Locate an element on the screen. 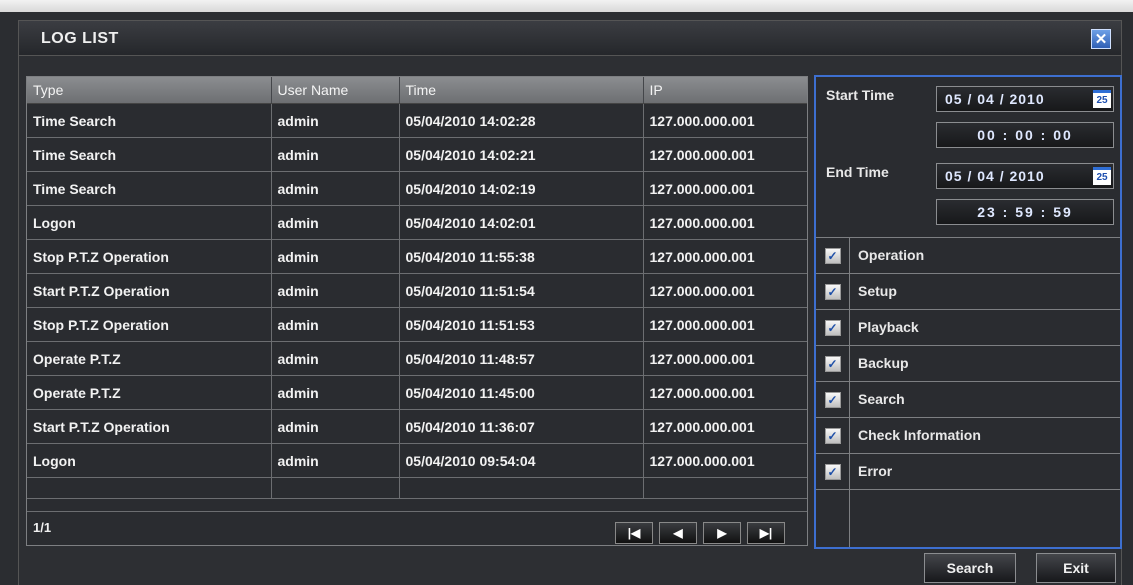 The image size is (1133, 585). cell-type: Start P.T.Z Operation is located at coordinates (149, 426).